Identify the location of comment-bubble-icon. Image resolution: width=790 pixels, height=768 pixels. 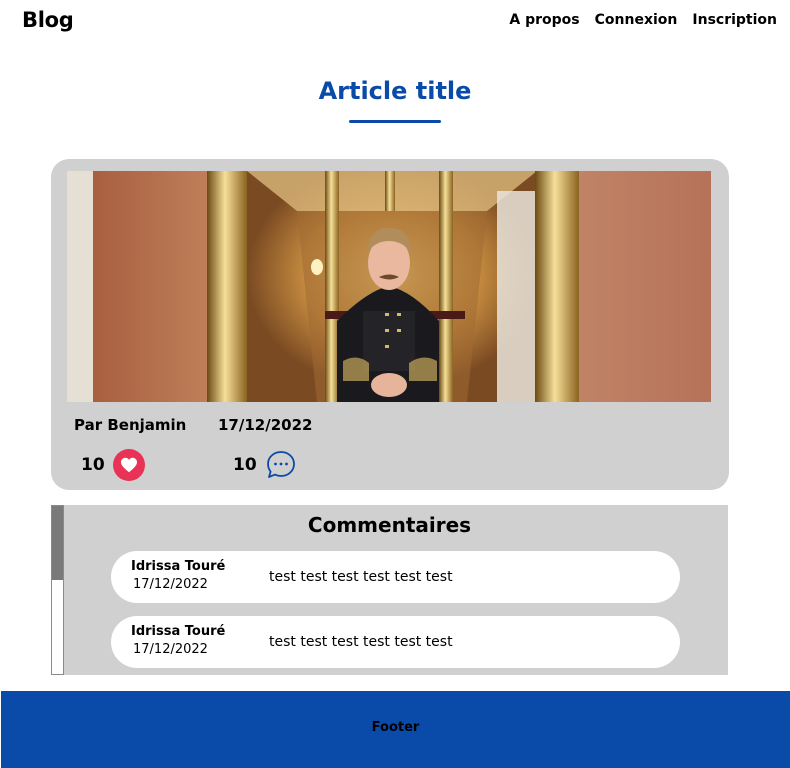
(280, 464).